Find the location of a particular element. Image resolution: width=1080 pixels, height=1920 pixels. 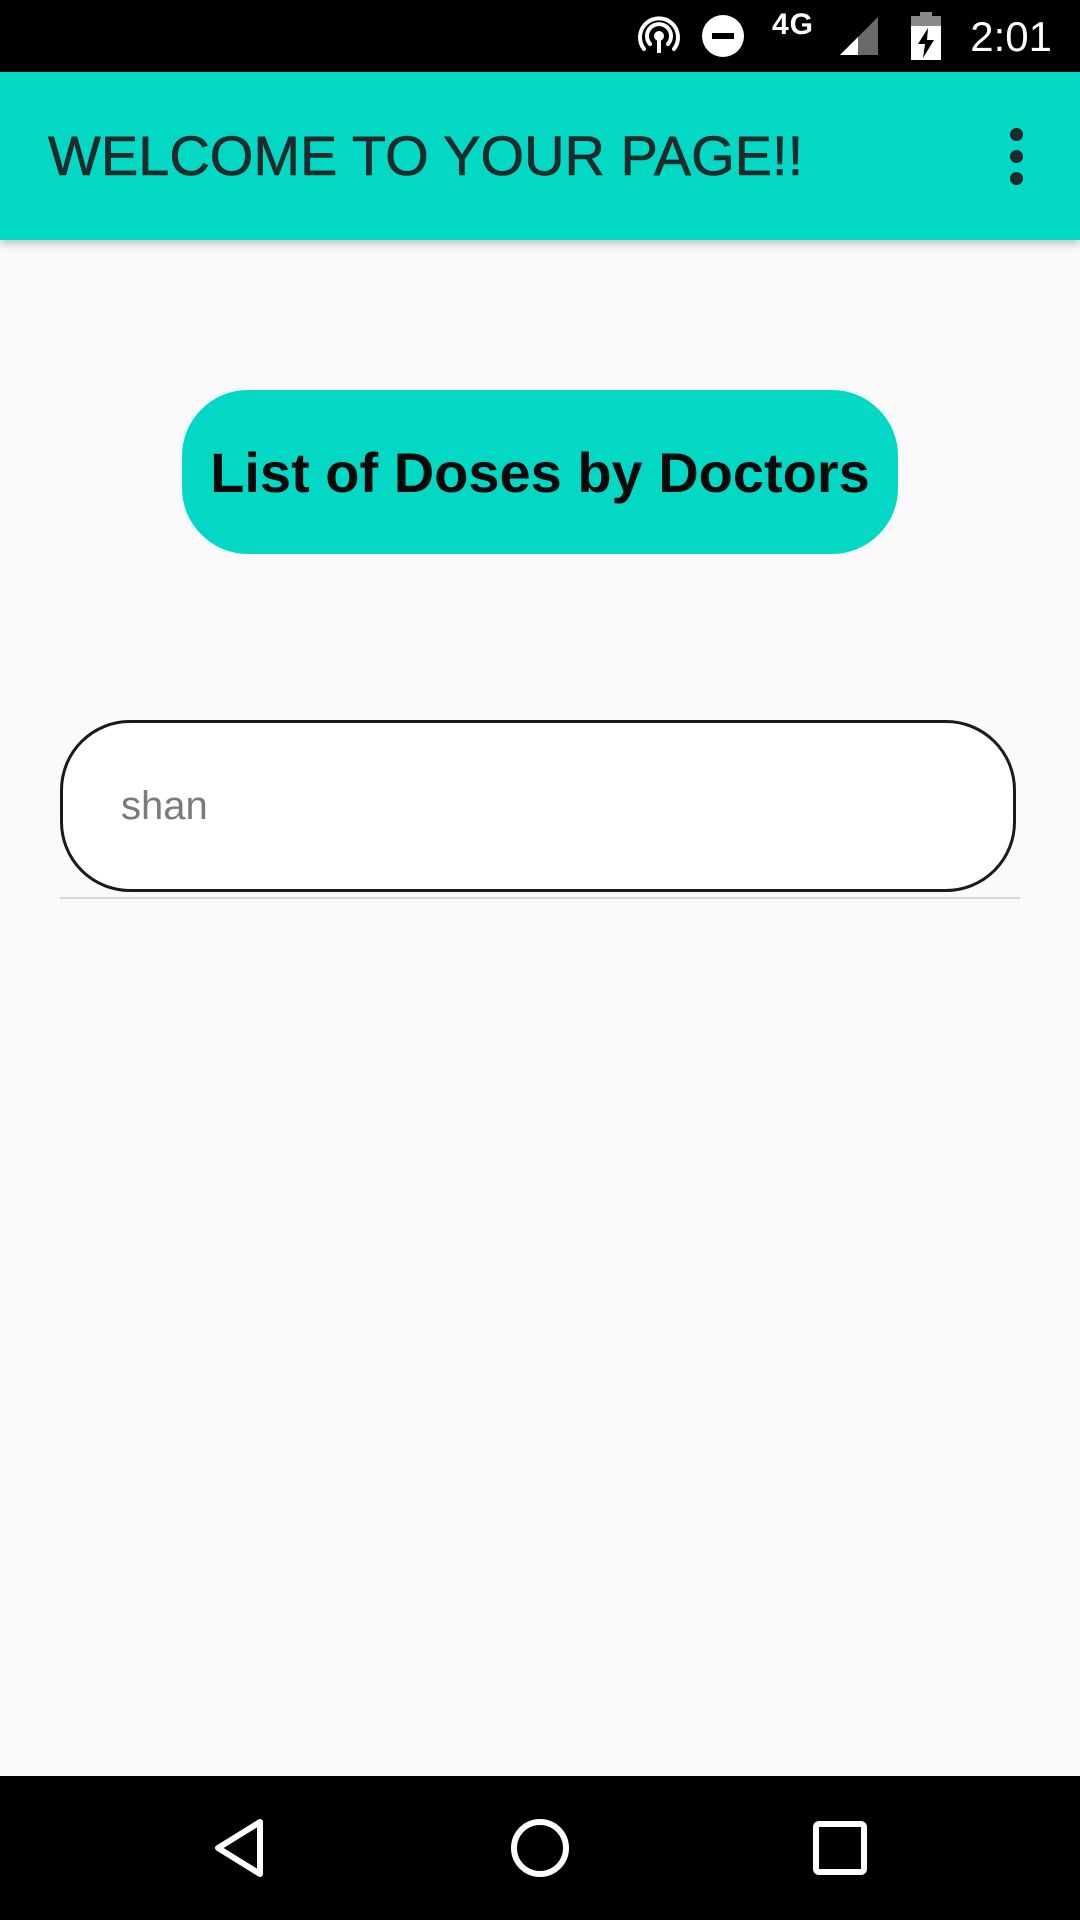

name-field-container is located at coordinates (540, 809).